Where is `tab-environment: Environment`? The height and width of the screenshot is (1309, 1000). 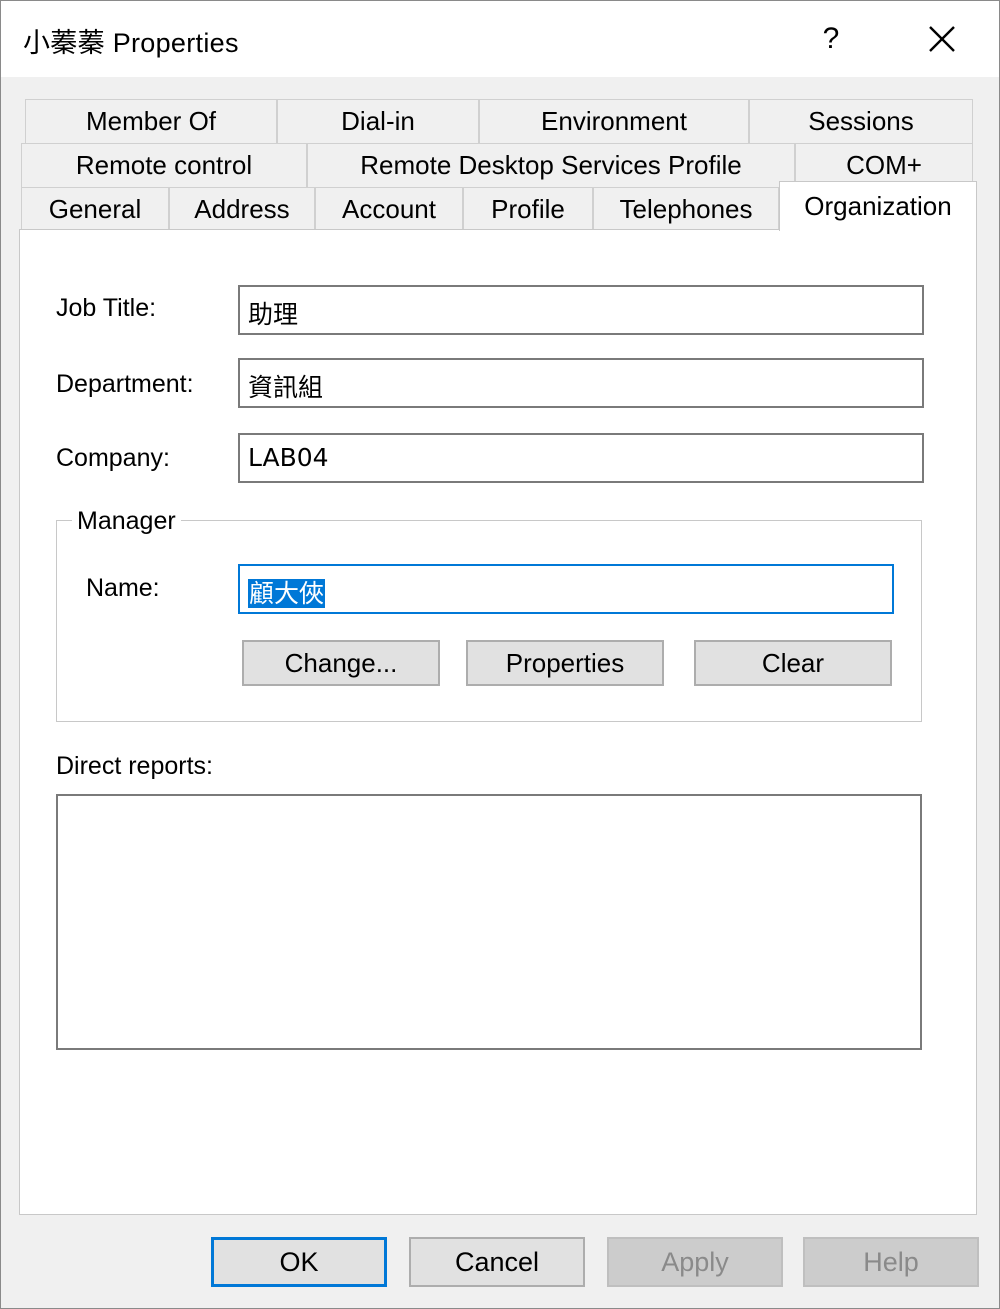 tab-environment: Environment is located at coordinates (614, 121).